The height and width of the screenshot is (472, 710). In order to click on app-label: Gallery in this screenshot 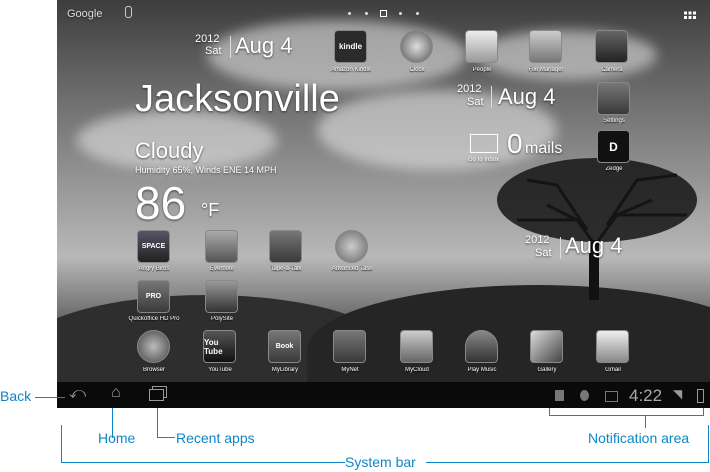, I will do `click(547, 370)`.